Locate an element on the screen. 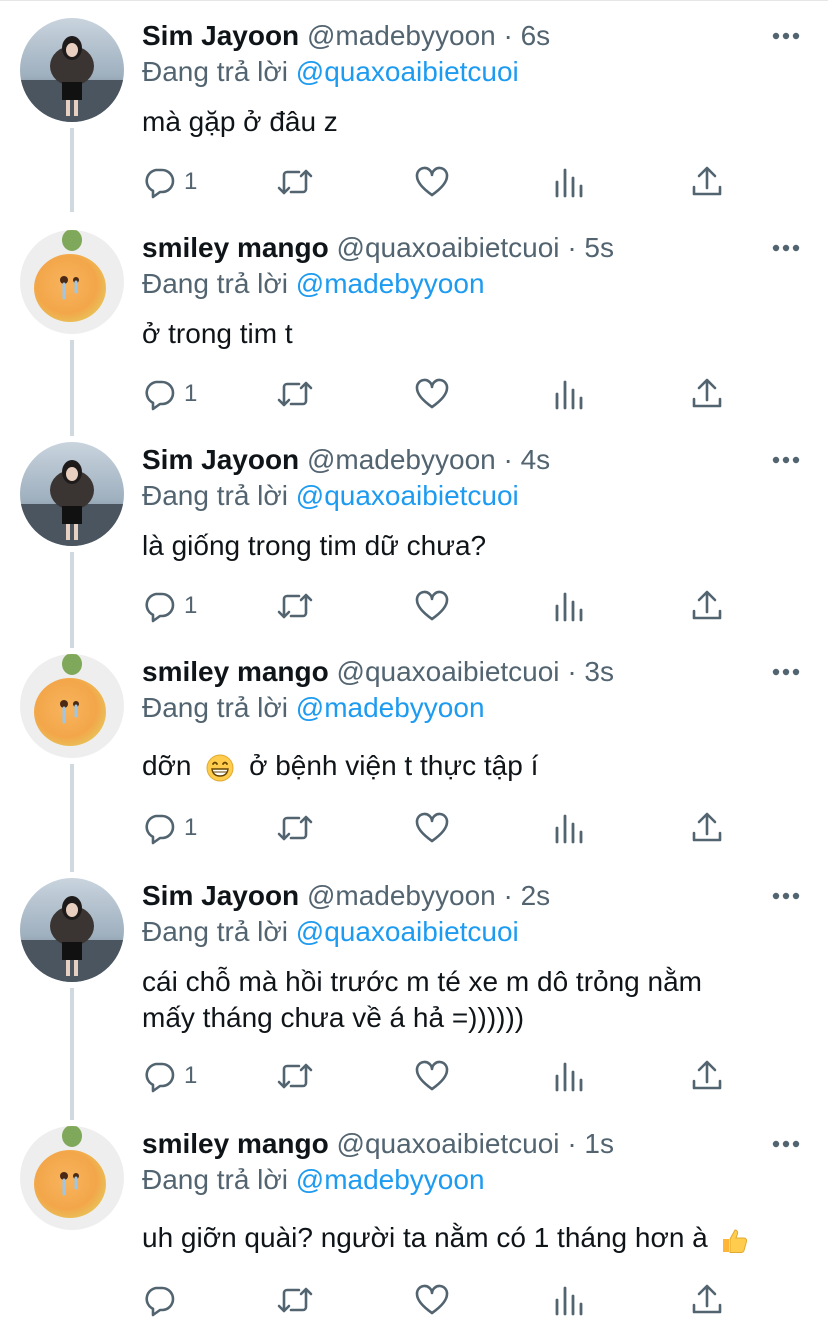 Image resolution: width=828 pixels, height=1332 pixels. timestamp: 3s is located at coordinates (599, 671).